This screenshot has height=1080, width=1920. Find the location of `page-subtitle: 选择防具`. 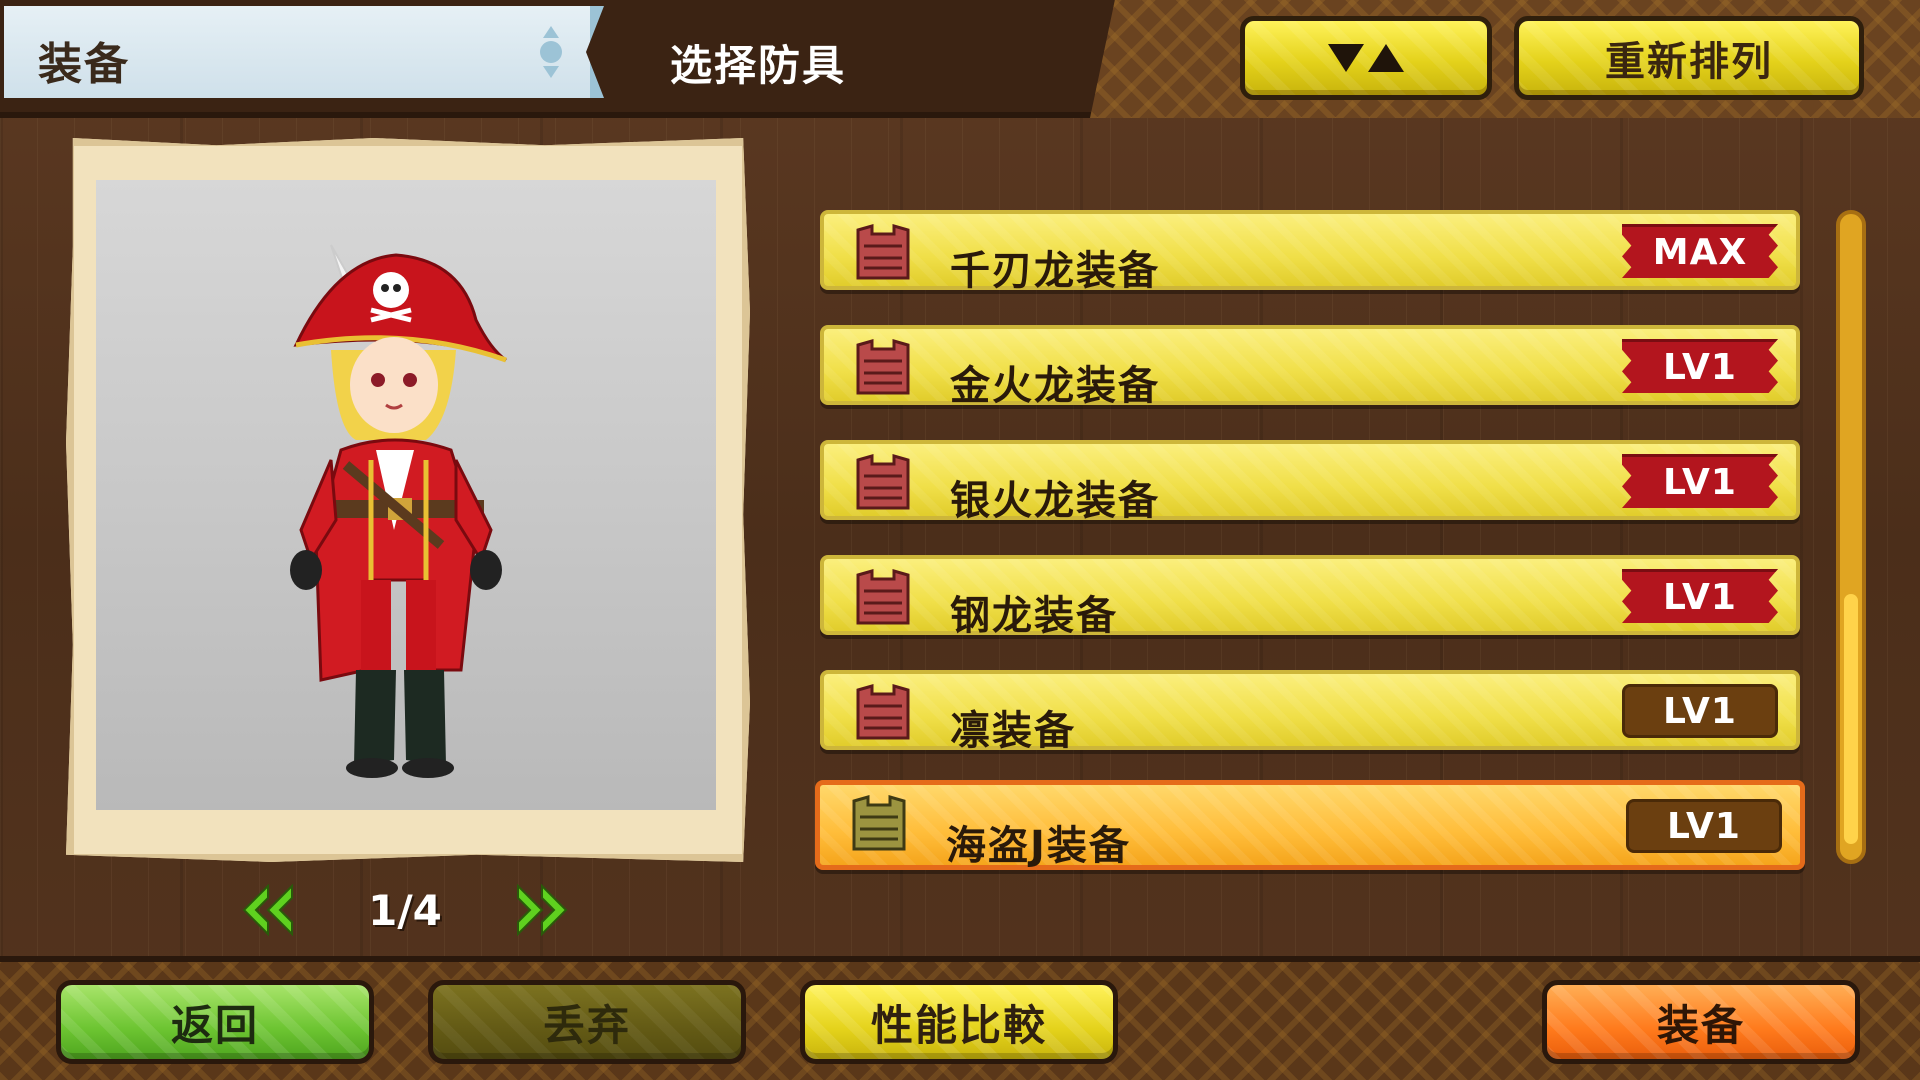

page-subtitle: 选择防具 is located at coordinates (758, 65).